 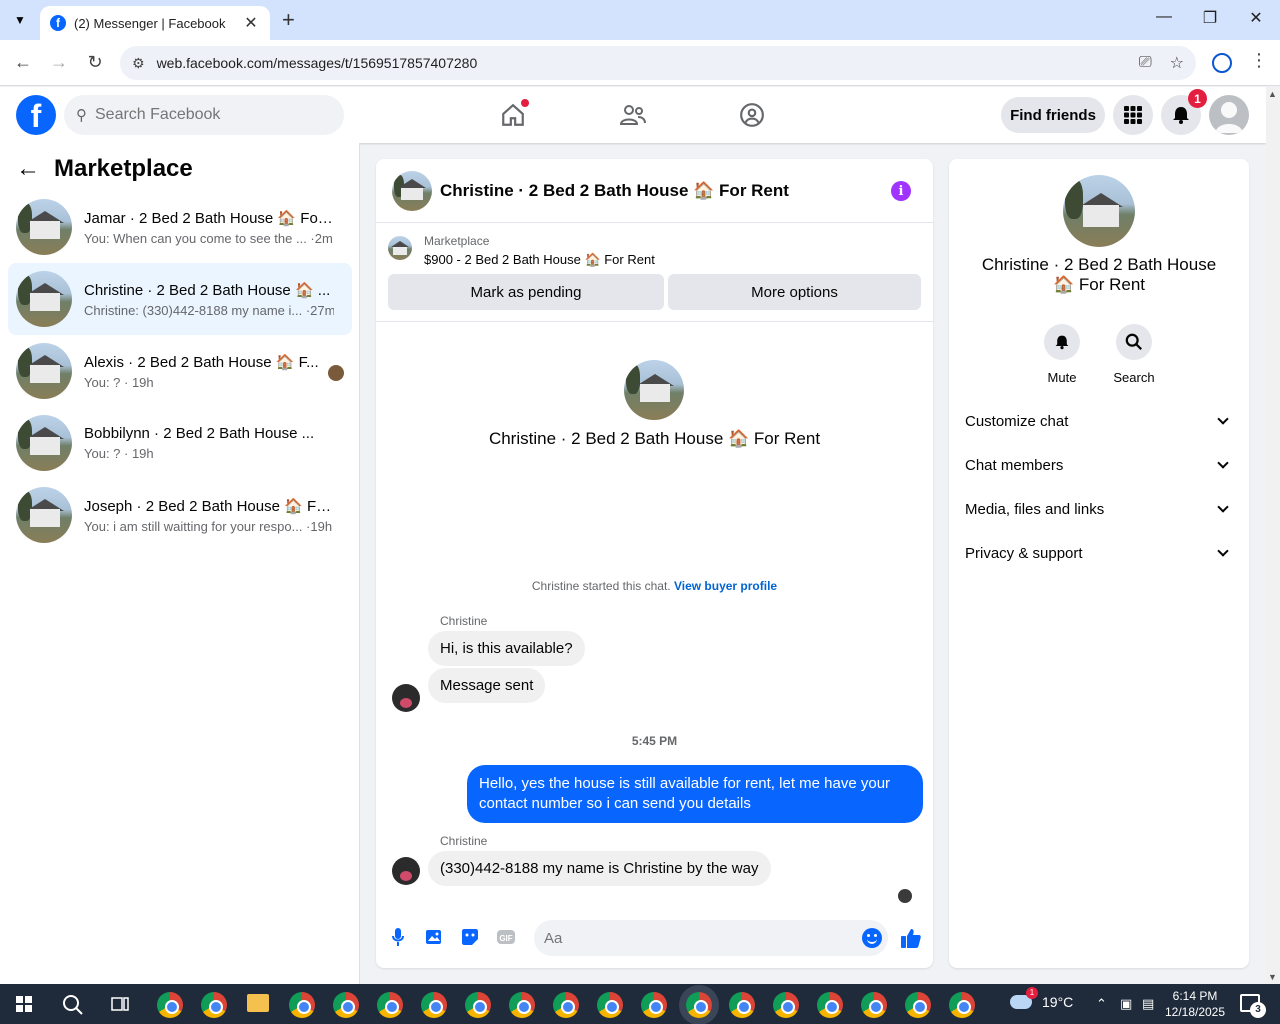 I want to click on weather-widget: 1 19°C, so click(x=1041, y=998).